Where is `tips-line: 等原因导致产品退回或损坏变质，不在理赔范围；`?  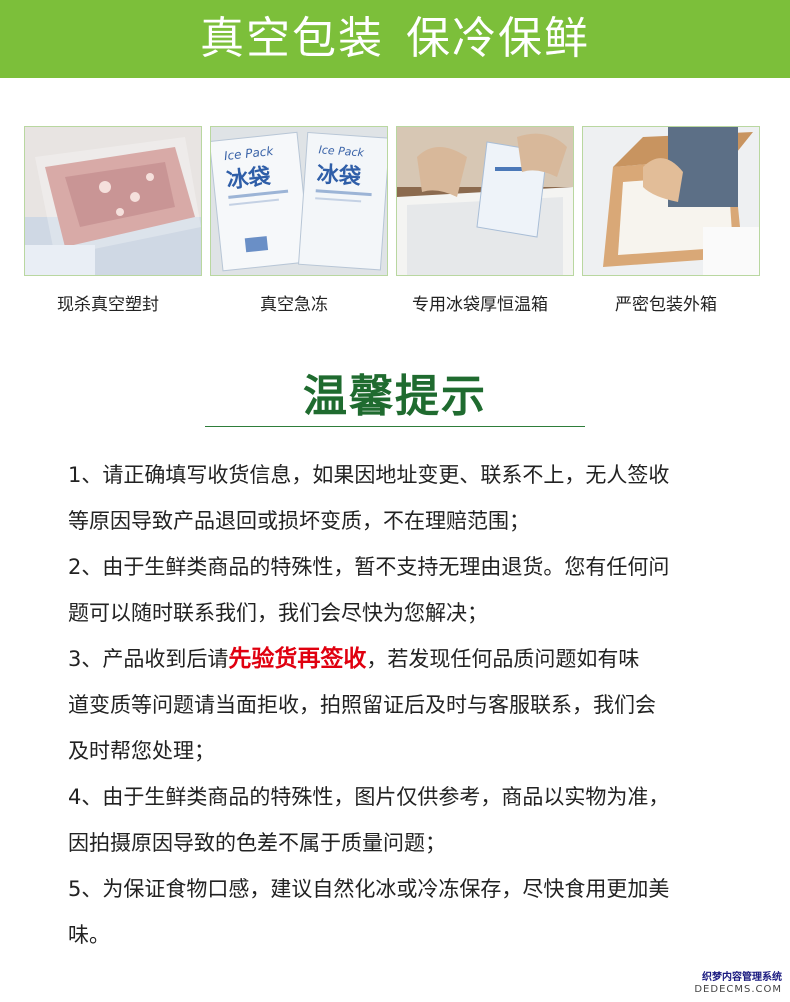 tips-line: 等原因导致产品退回或损坏变质，不在理赔范围； is located at coordinates (299, 521).